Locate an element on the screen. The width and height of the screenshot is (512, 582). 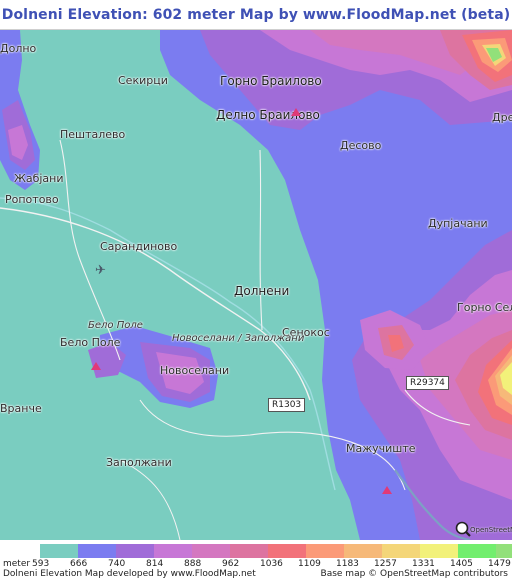
place-sarandinovo: Сарандиново is located at coordinates (138, 246).